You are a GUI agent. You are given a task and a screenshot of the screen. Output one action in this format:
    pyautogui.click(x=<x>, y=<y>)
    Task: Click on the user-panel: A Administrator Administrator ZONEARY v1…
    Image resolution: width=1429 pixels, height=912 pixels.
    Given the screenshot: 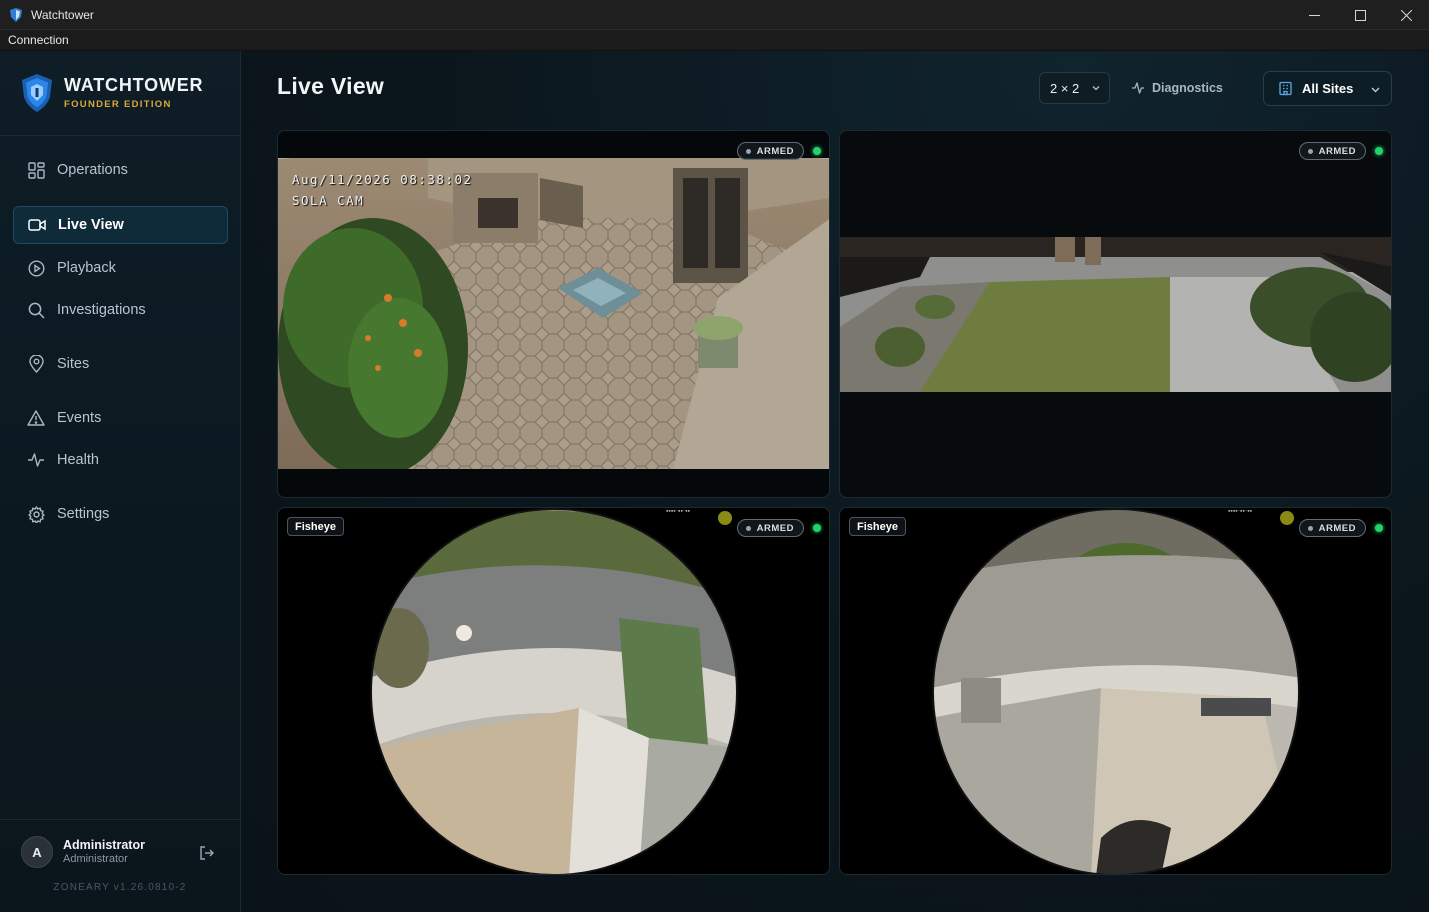 What is the action you would take?
    pyautogui.click(x=120, y=865)
    